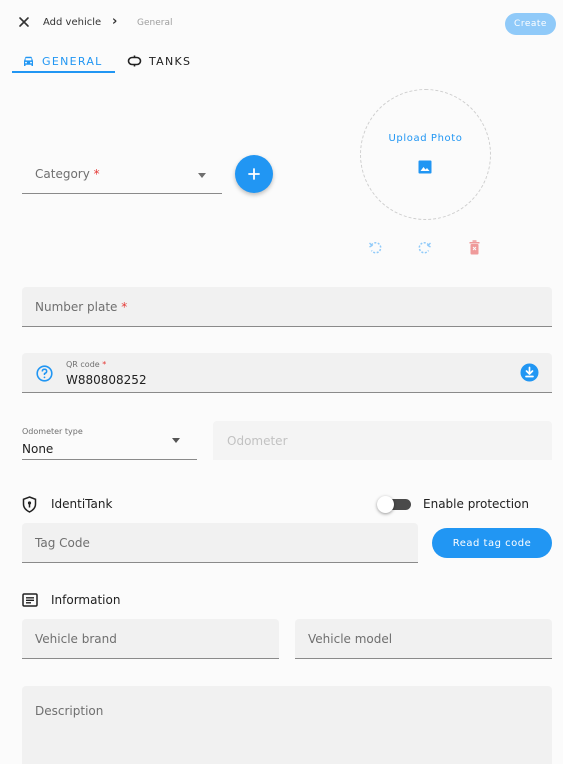 This screenshot has width=563, height=764. Describe the element at coordinates (287, 725) in the screenshot. I see `description-field: Description` at that location.